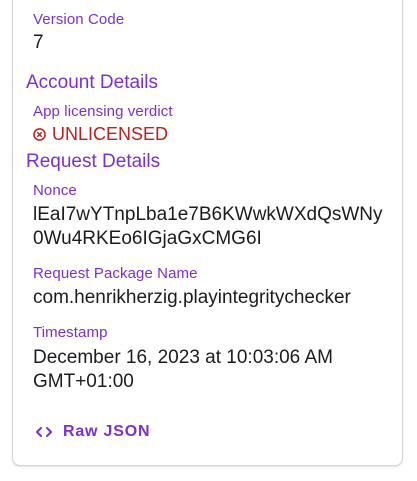 This screenshot has width=417, height=481. I want to click on nonce-value-line1: lEaI7wYTnpLba1e7B6KWwkWXdQsWNy, so click(208, 214).